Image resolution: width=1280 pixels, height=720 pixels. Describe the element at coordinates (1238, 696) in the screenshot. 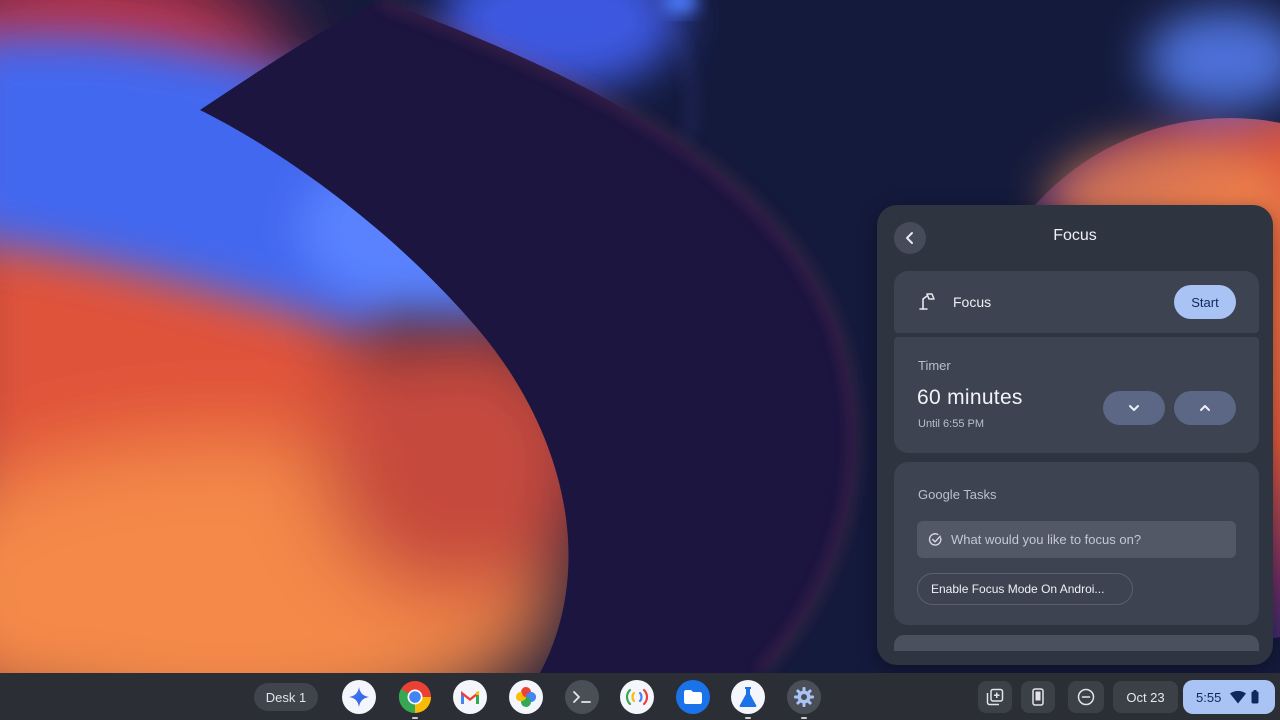

I see `wifi-icon` at that location.